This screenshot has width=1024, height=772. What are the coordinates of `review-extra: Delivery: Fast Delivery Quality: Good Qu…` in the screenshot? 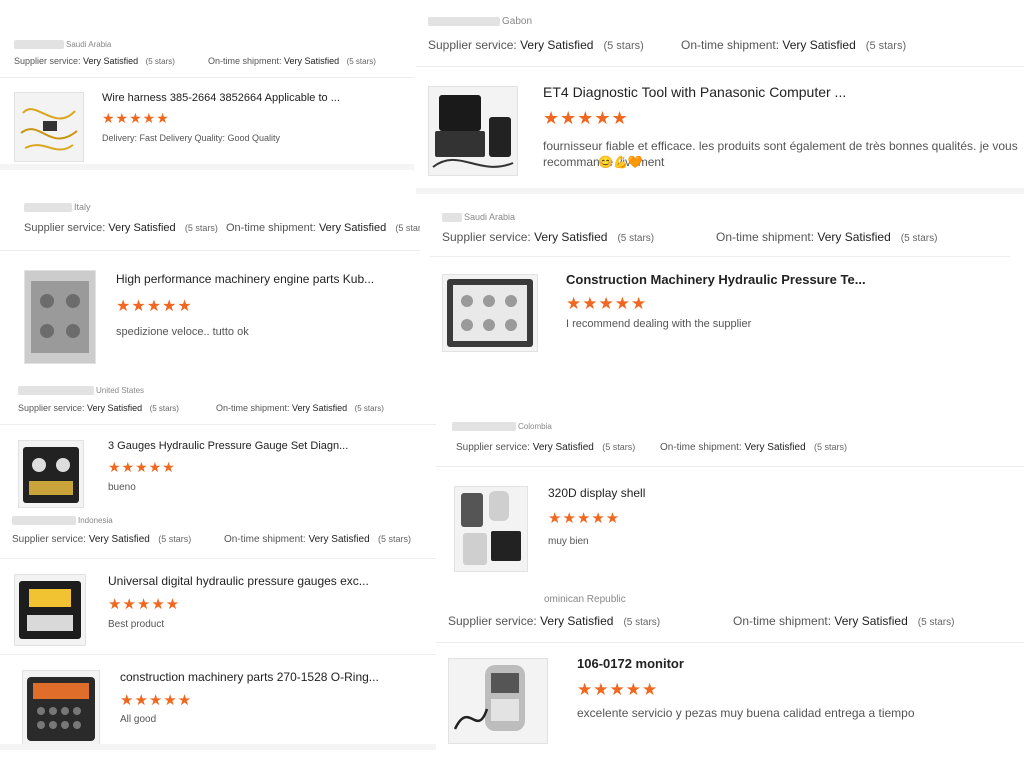 It's located at (191, 138).